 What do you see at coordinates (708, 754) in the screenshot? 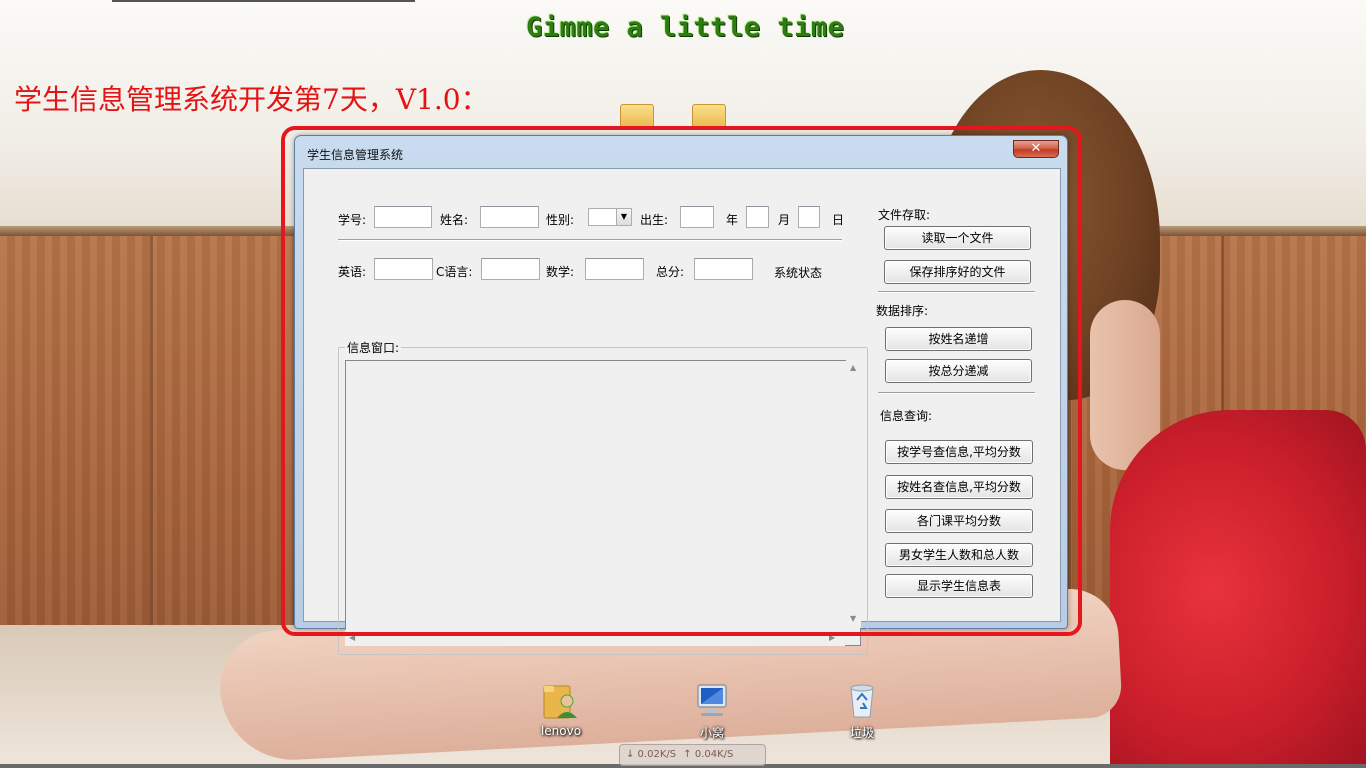
I see `upload-speed: ↑ 0.04K/S` at bounding box center [708, 754].